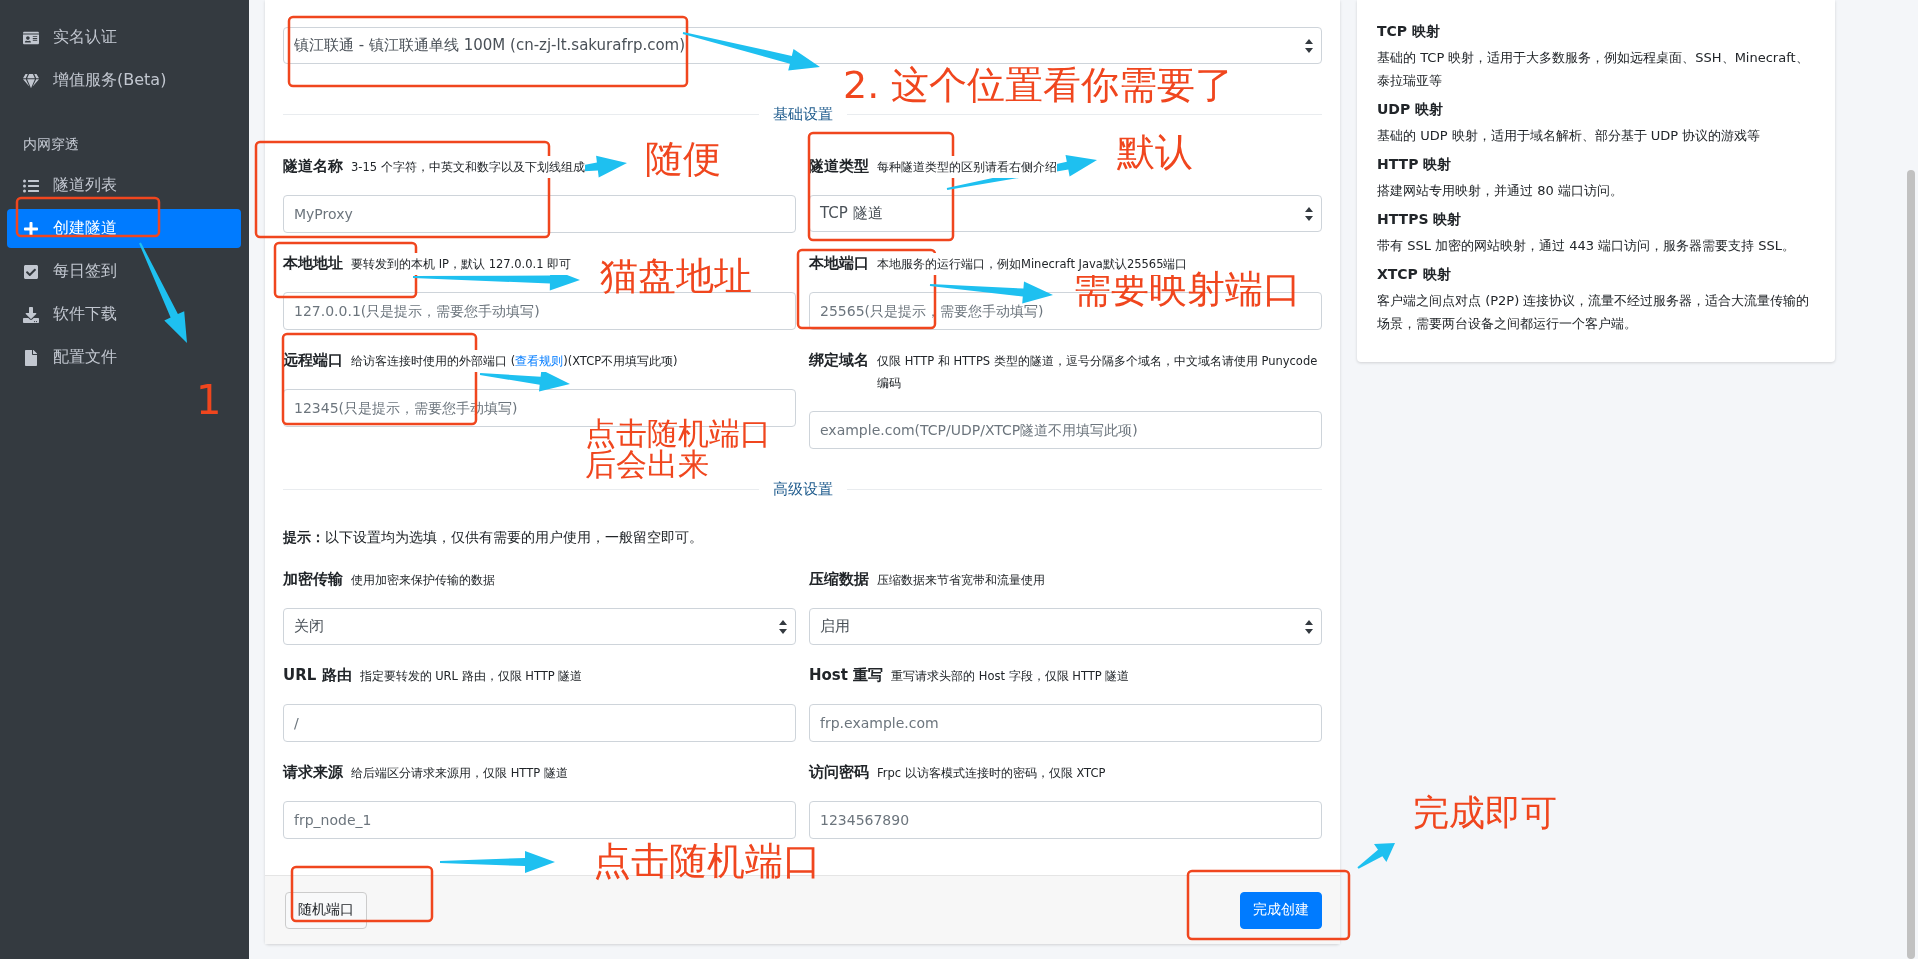 This screenshot has height=959, width=1918. Describe the element at coordinates (493, 538) in the screenshot. I see `hint-text: 提示：以下设置均为选填，仅供有需要的用户使用，一般留空即可。` at that location.